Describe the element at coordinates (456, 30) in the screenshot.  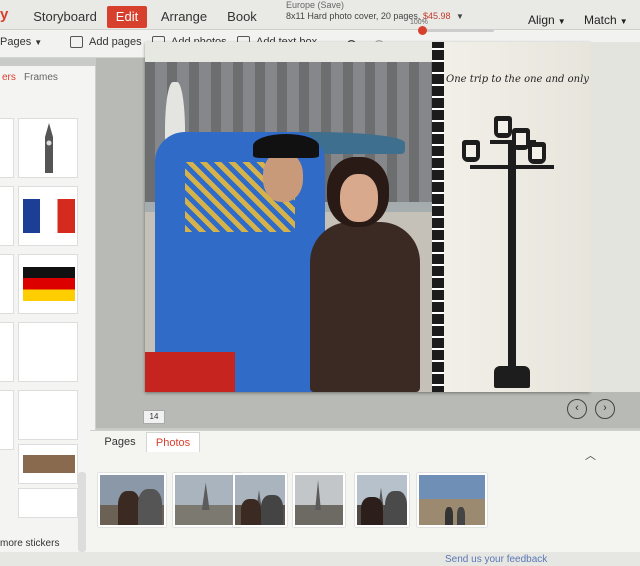
I see `zoom-slider` at that location.